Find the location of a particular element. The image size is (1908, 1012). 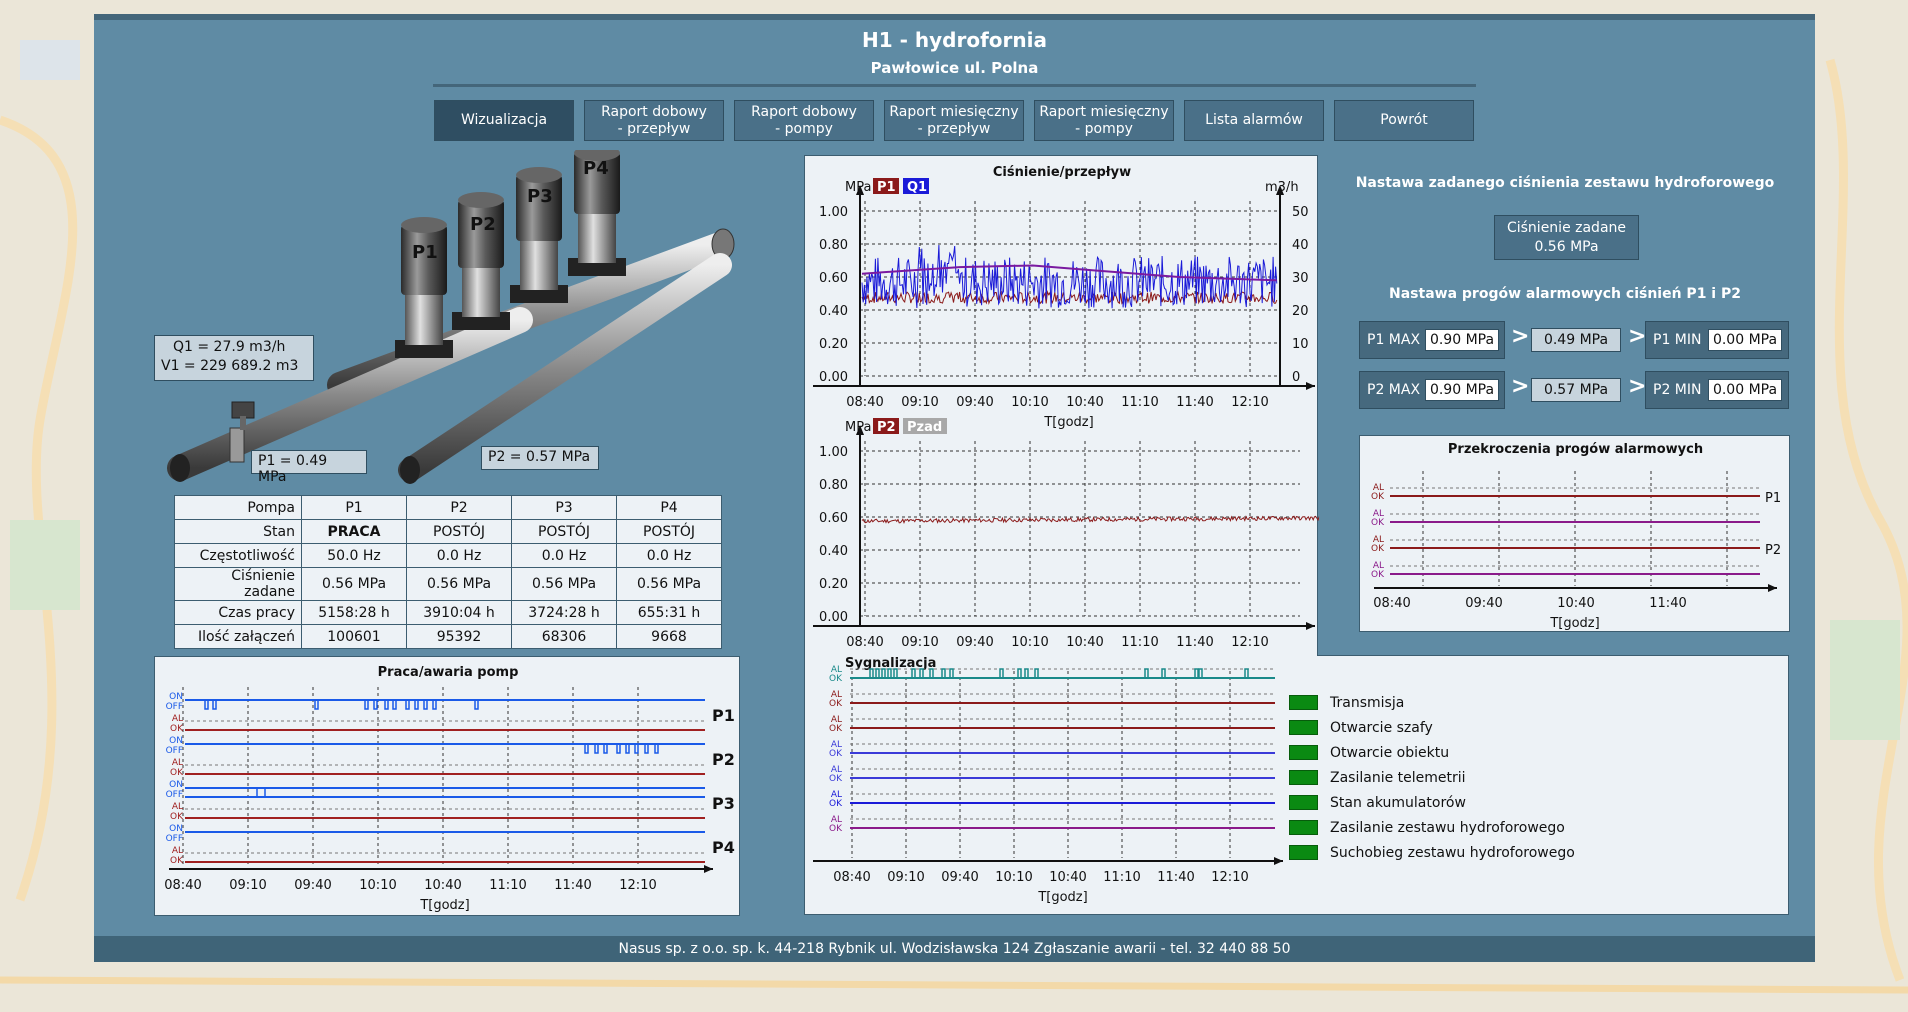

signal-label: Suchobieg zestawu hydroforowego is located at coordinates (1452, 853).